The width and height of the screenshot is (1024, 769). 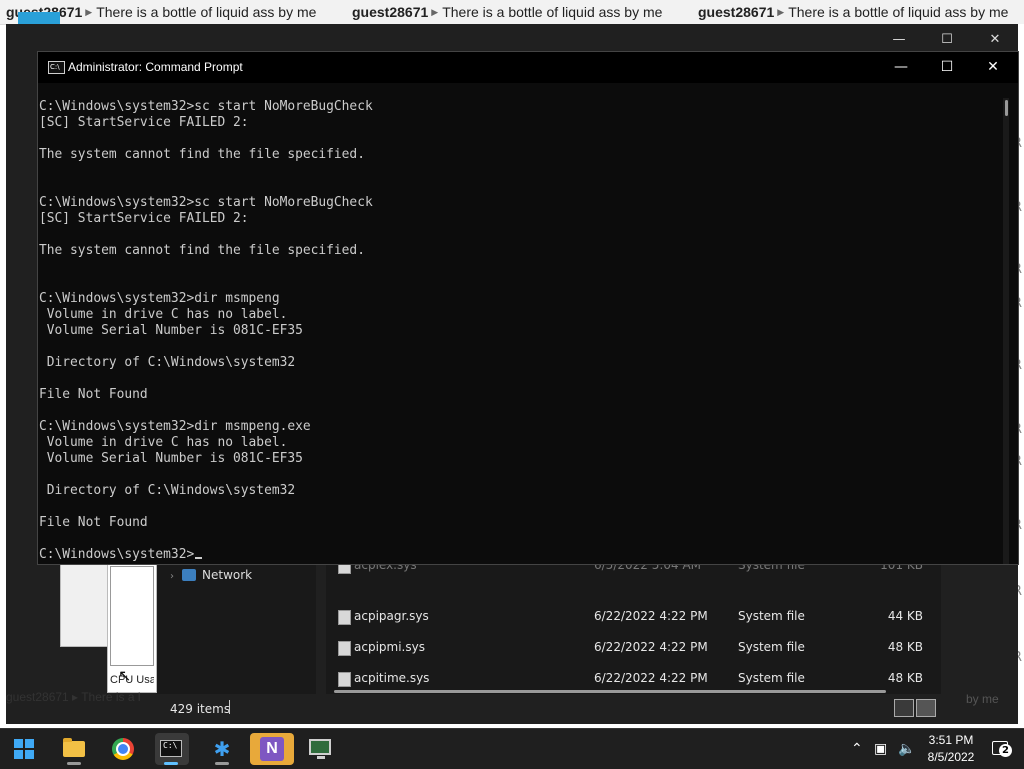 I want to click on taskbar-remote-desktop, so click(x=320, y=749).